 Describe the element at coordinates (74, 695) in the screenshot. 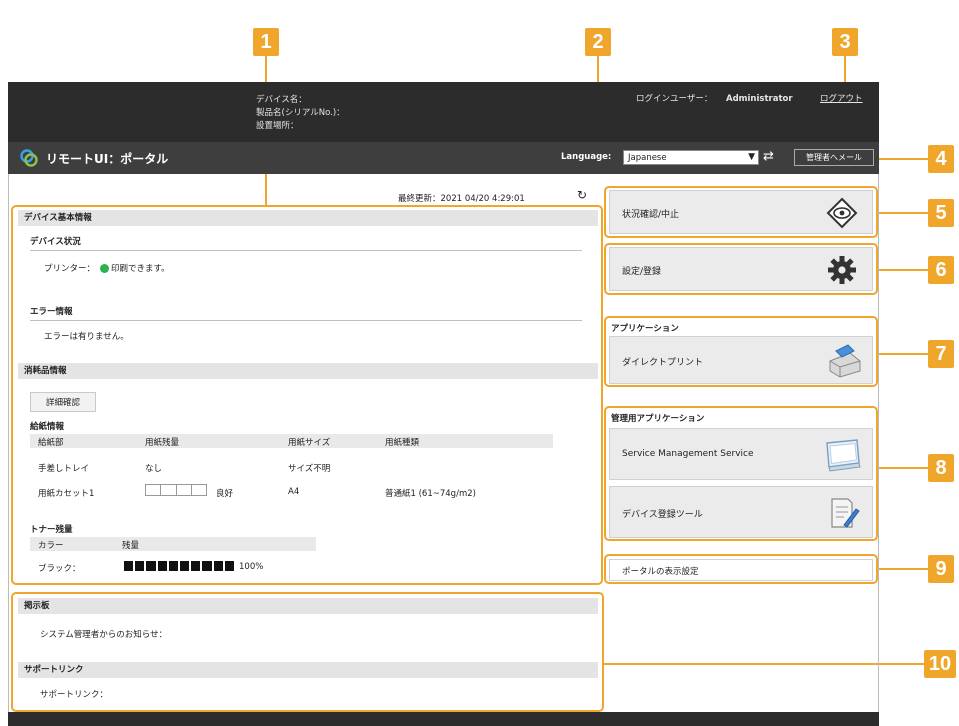

I see `support-link-label: サポートリンク：` at that location.